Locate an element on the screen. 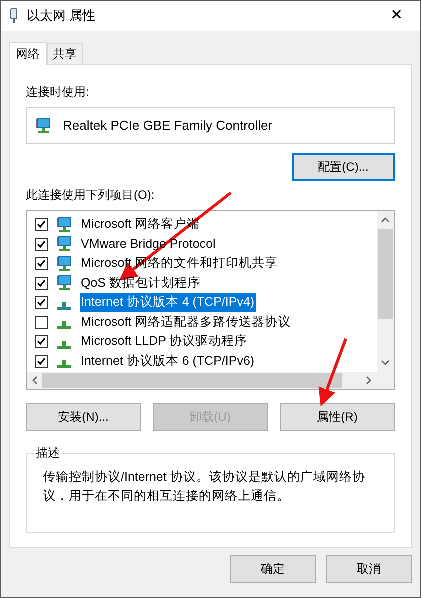 The image size is (421, 598). scroll-right-icon is located at coordinates (369, 380).